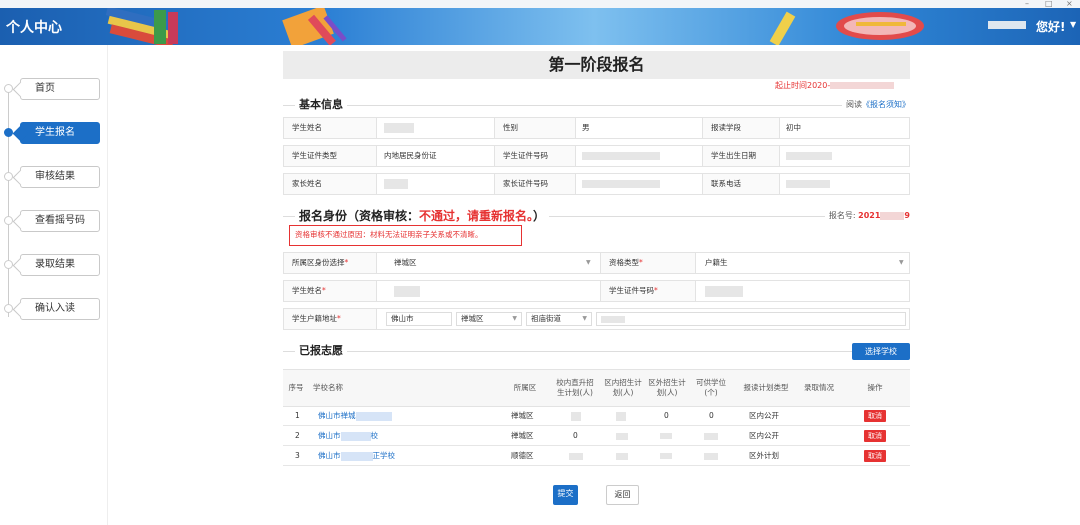  What do you see at coordinates (741, 156) in the screenshot?
I see `label-birthdate: 学生出生日期` at bounding box center [741, 156].